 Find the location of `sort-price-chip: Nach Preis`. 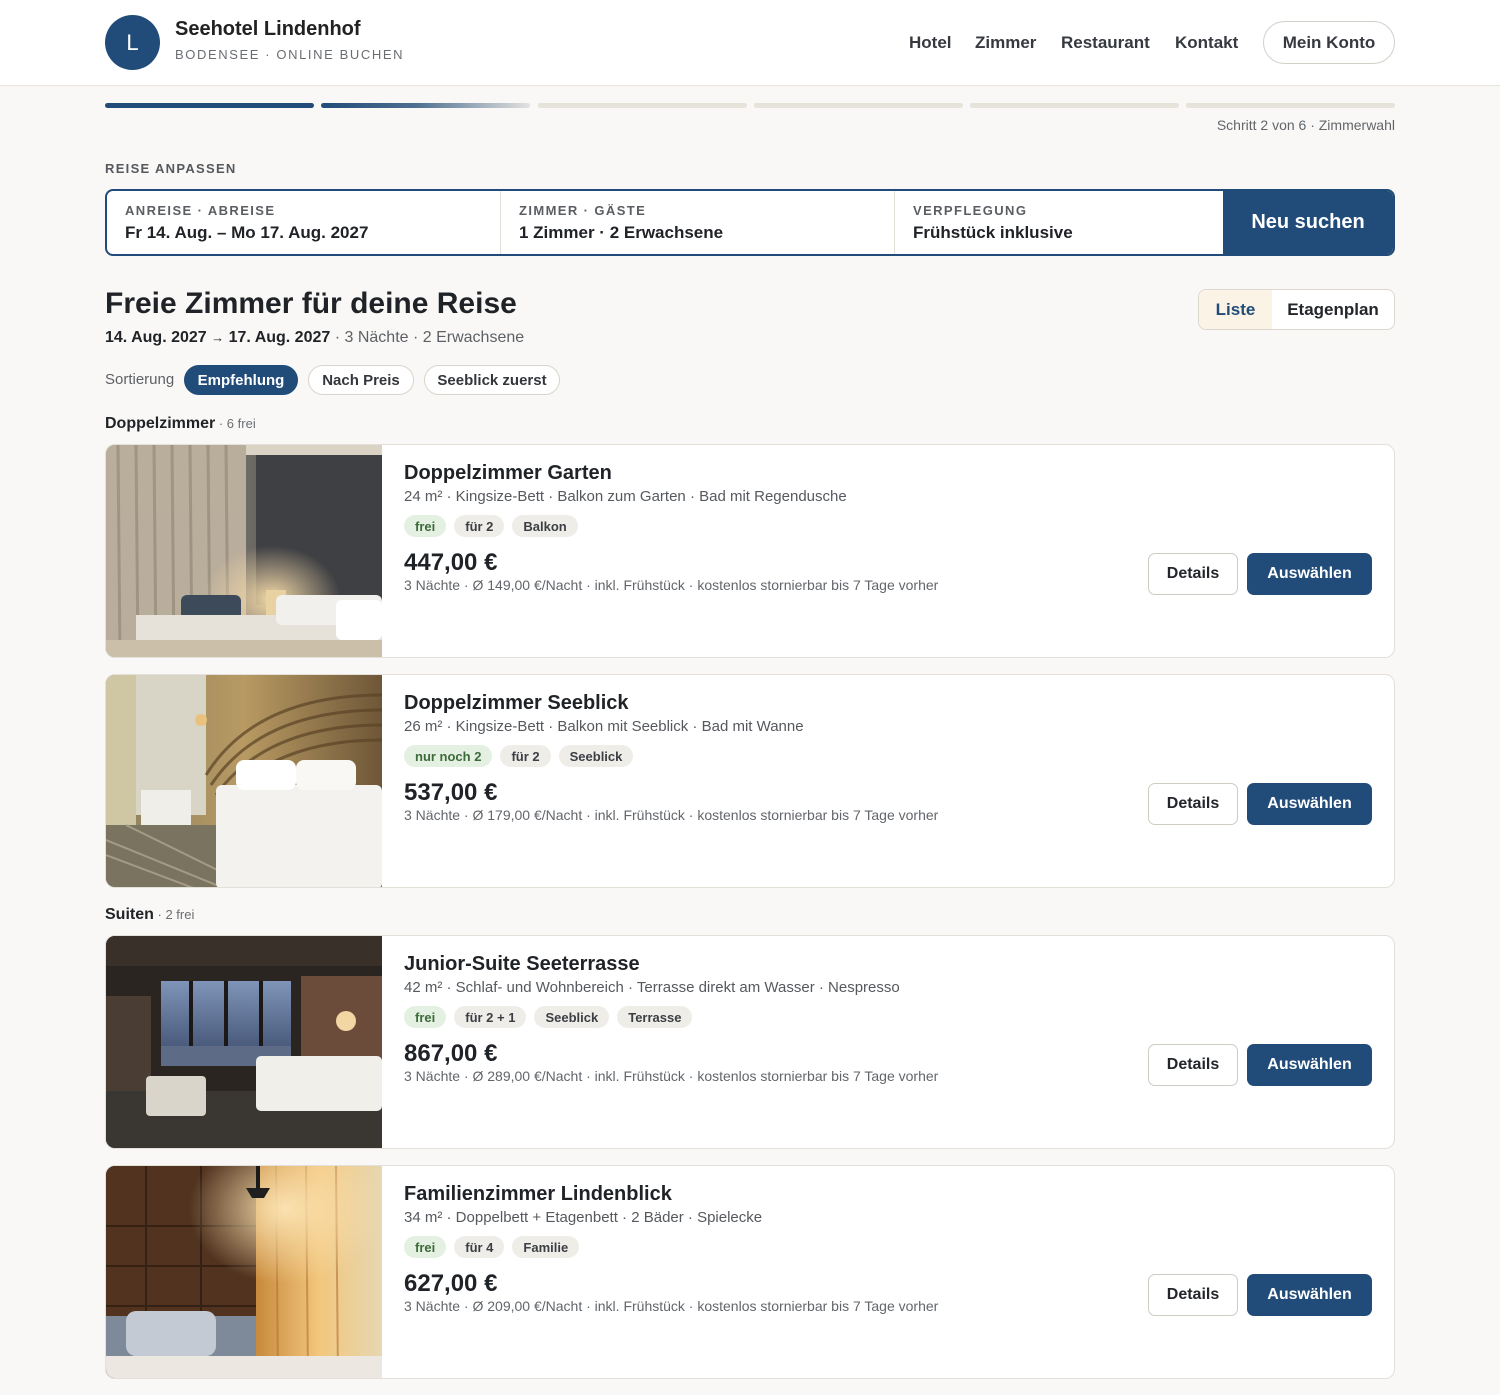

sort-price-chip: Nach Preis is located at coordinates (361, 380).